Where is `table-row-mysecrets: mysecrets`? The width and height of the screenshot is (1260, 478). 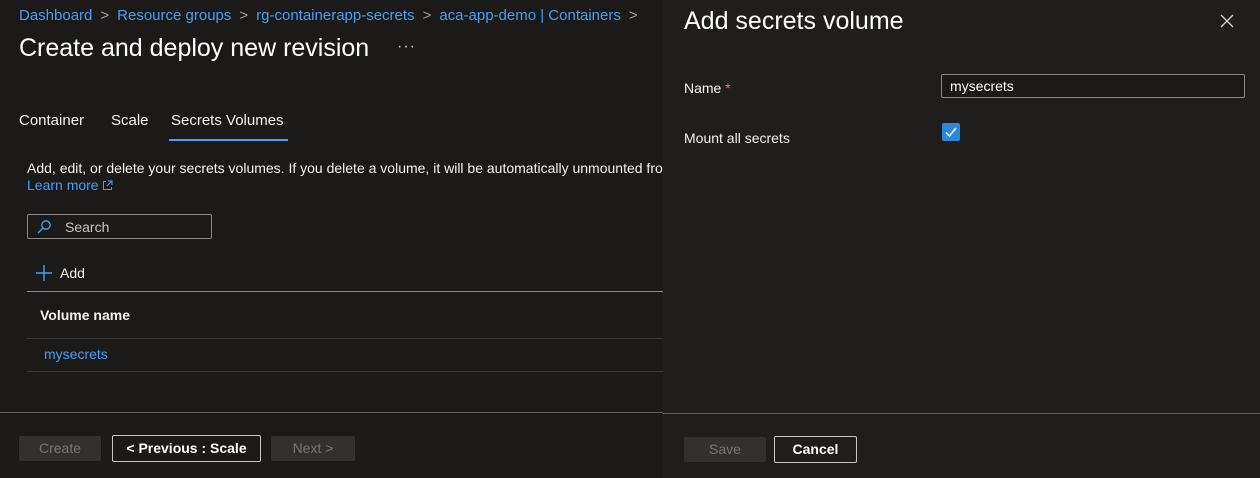 table-row-mysecrets: mysecrets is located at coordinates (76, 354).